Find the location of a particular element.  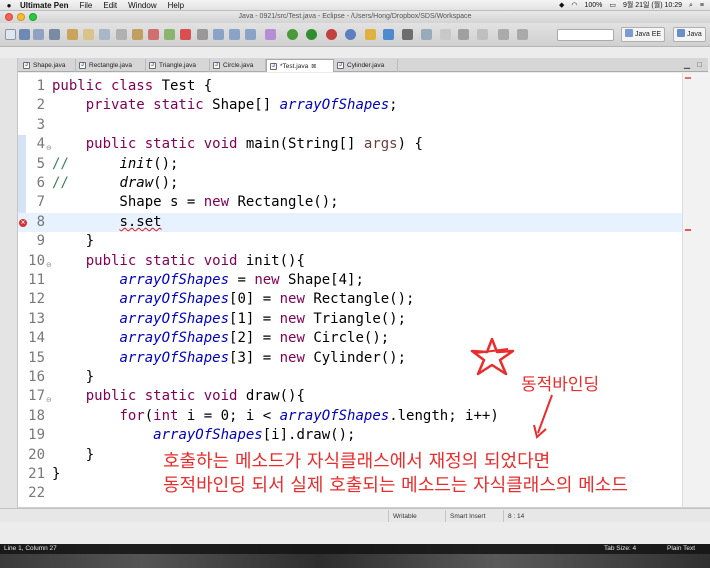

step-into-icon is located at coordinates (218, 34).